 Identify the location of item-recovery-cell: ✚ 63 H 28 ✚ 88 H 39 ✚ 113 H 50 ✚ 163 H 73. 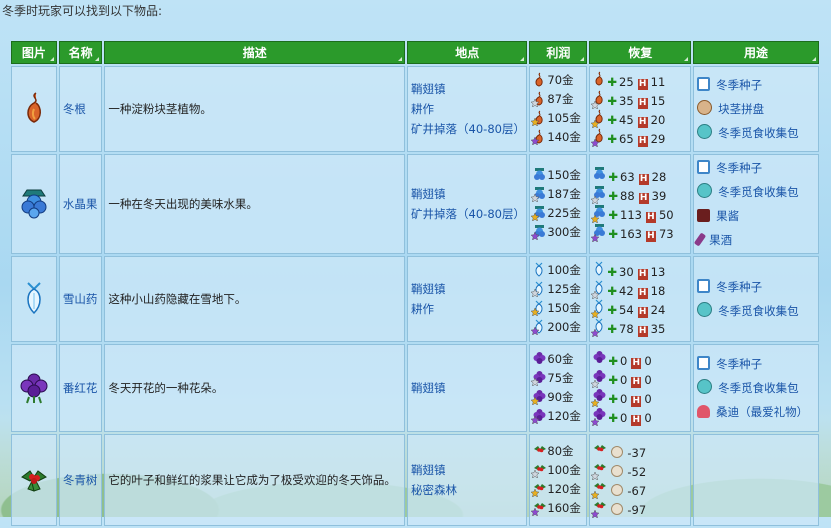
(640, 204).